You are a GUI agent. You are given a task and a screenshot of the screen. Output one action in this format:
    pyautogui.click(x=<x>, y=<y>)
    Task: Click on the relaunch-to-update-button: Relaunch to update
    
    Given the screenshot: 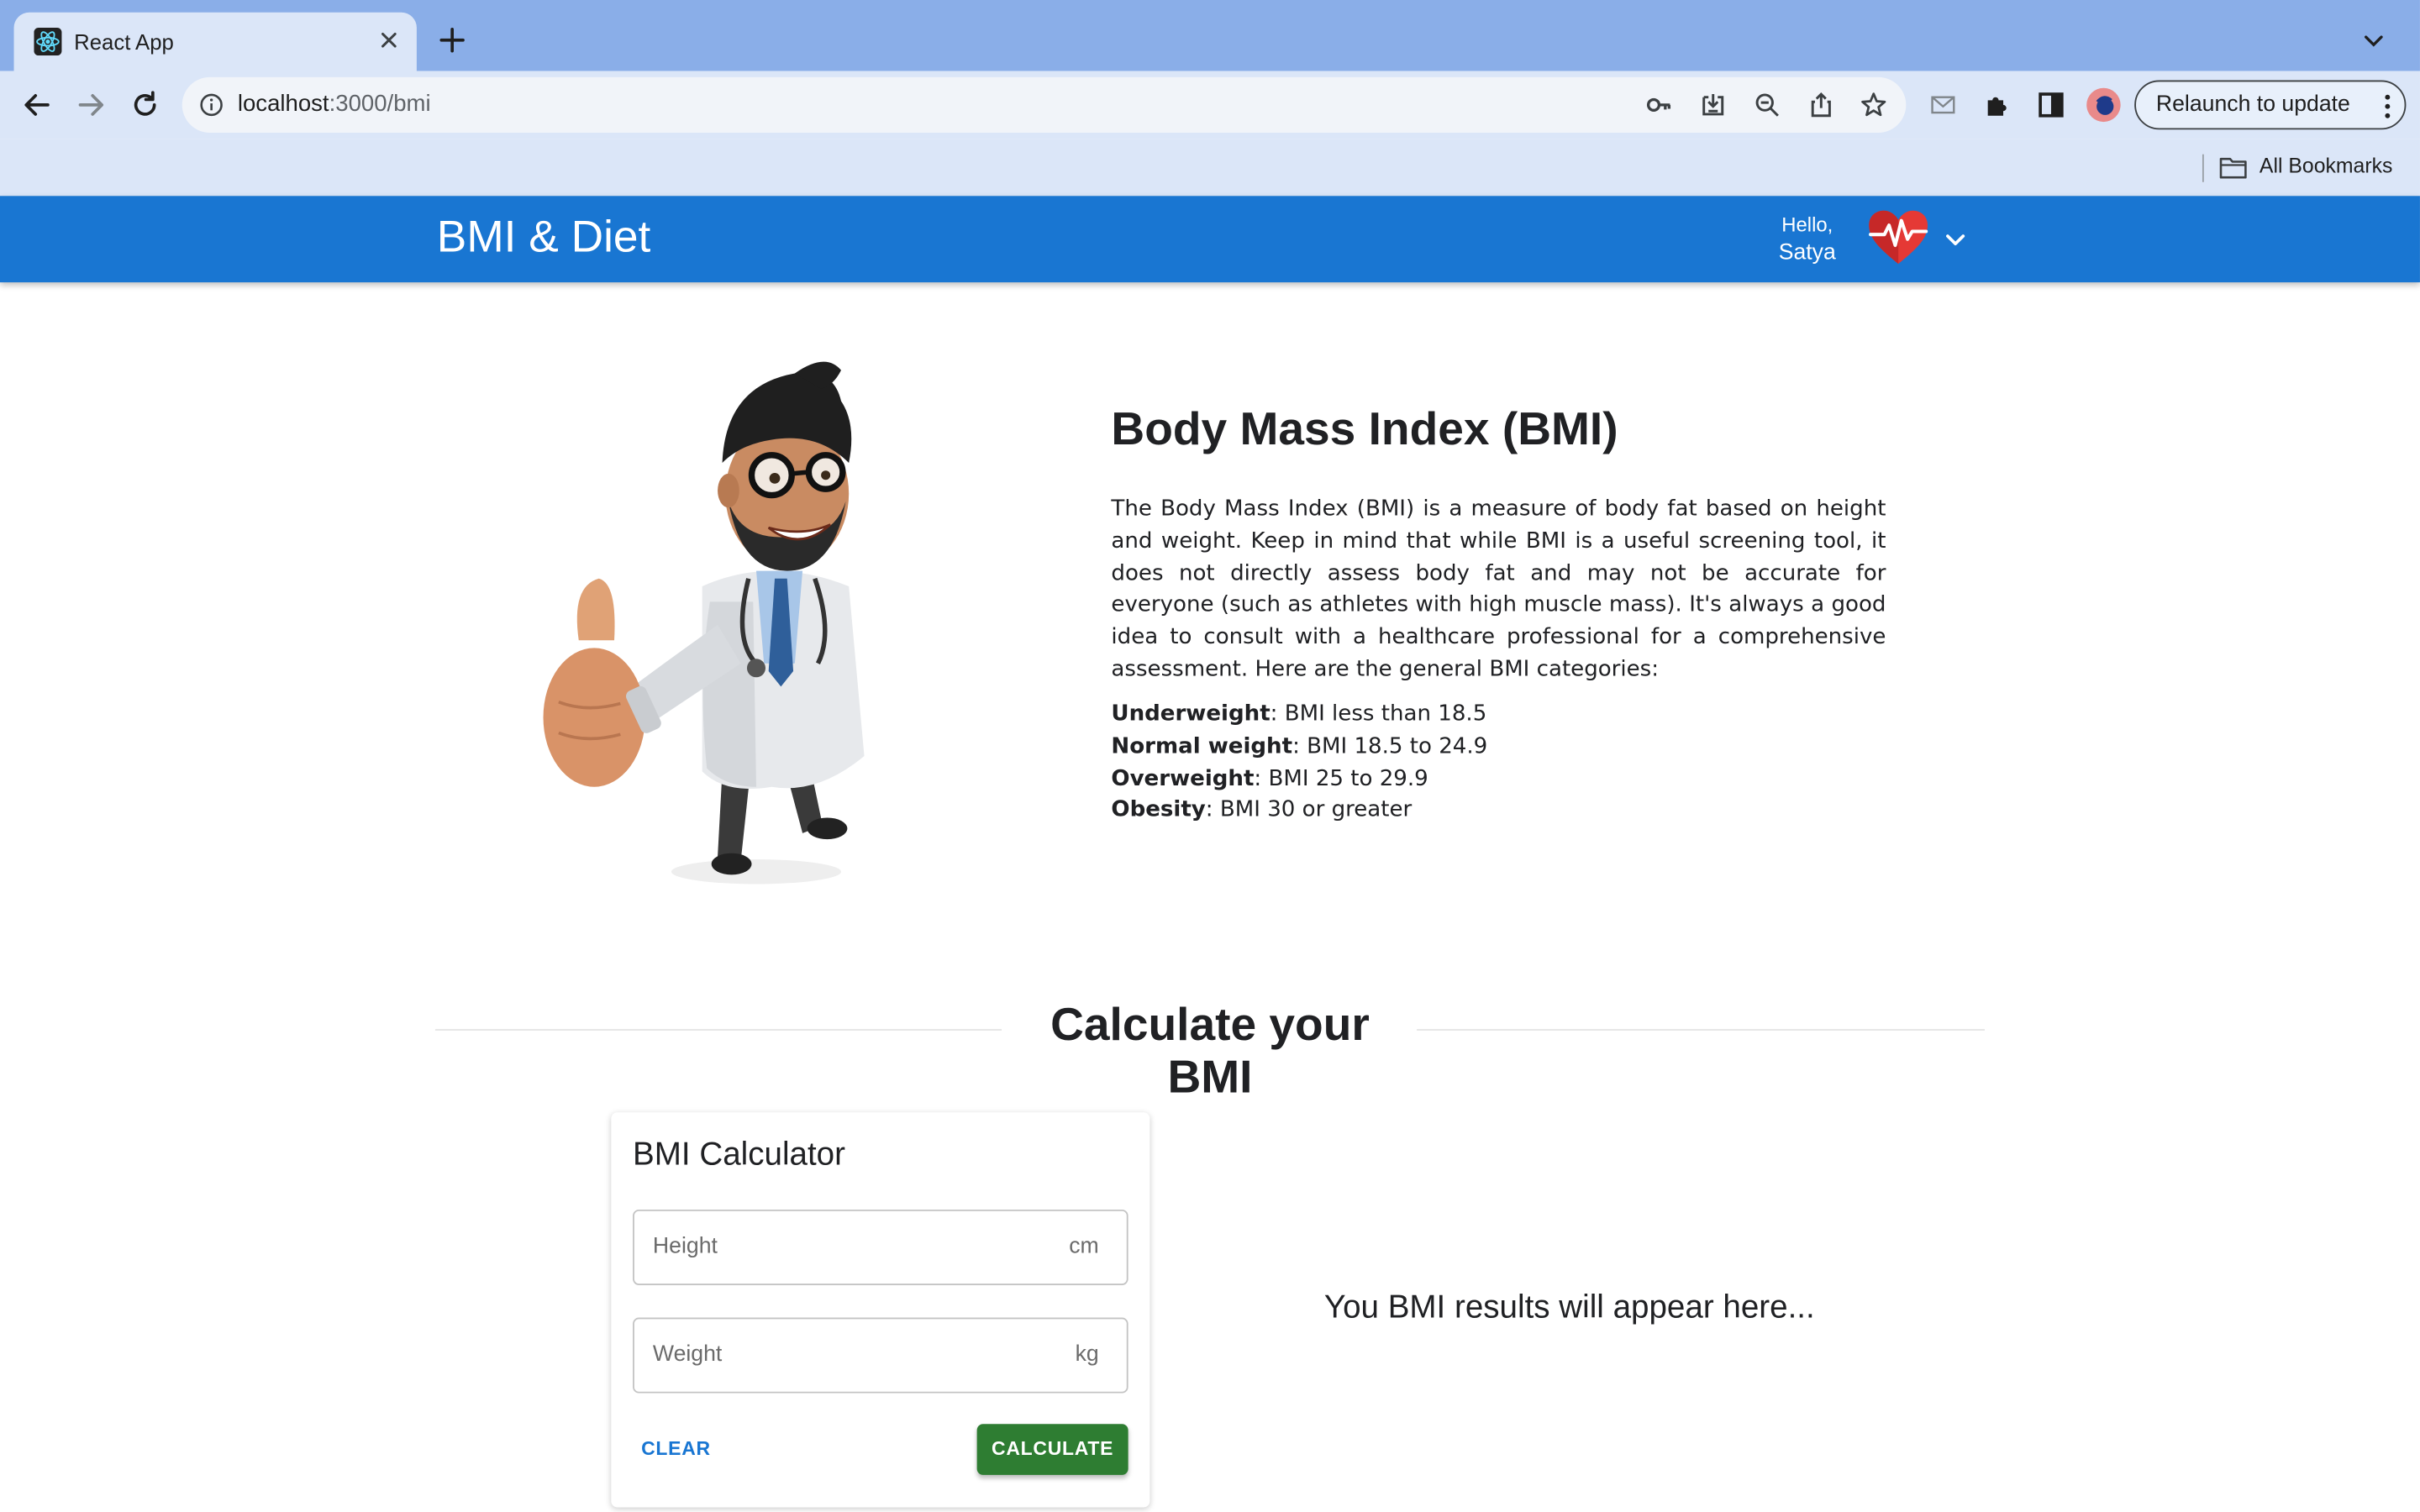 What is the action you would take?
    pyautogui.click(x=2270, y=105)
    